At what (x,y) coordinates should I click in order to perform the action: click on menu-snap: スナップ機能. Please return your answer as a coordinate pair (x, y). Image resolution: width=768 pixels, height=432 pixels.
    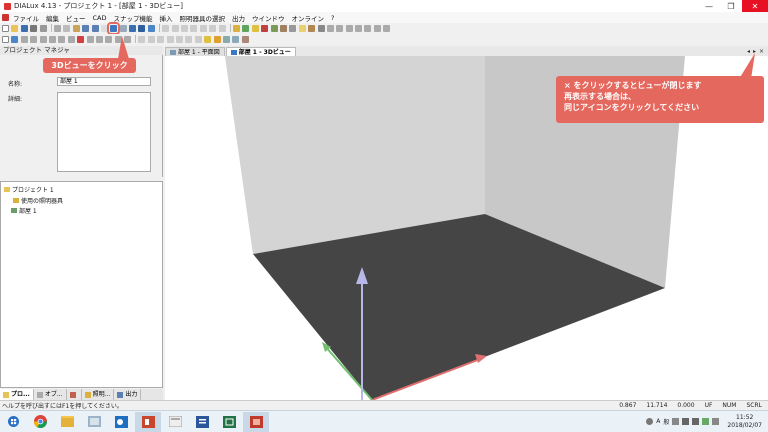
    Looking at the image, I should click on (133, 18).